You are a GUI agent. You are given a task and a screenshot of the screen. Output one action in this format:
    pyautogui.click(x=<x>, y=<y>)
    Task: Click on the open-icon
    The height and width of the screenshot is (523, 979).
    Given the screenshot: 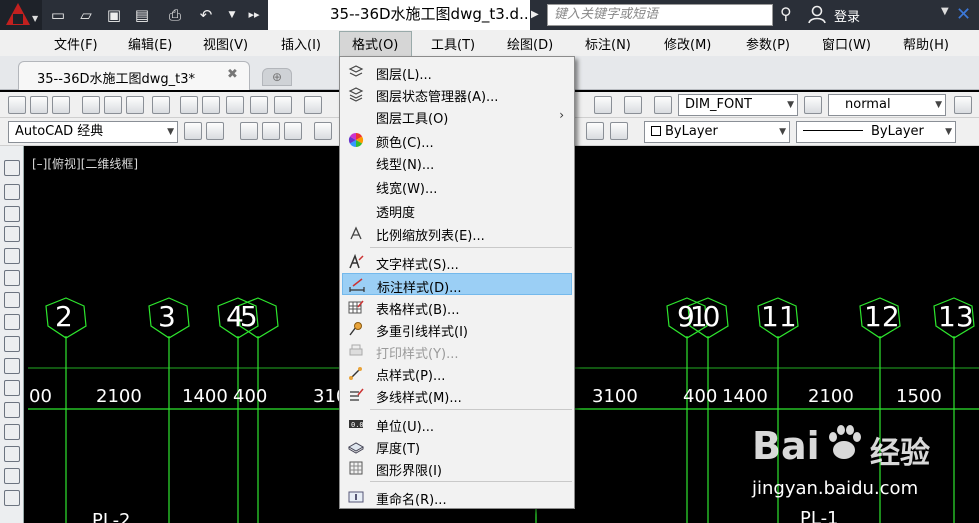 What is the action you would take?
    pyautogui.click(x=39, y=105)
    